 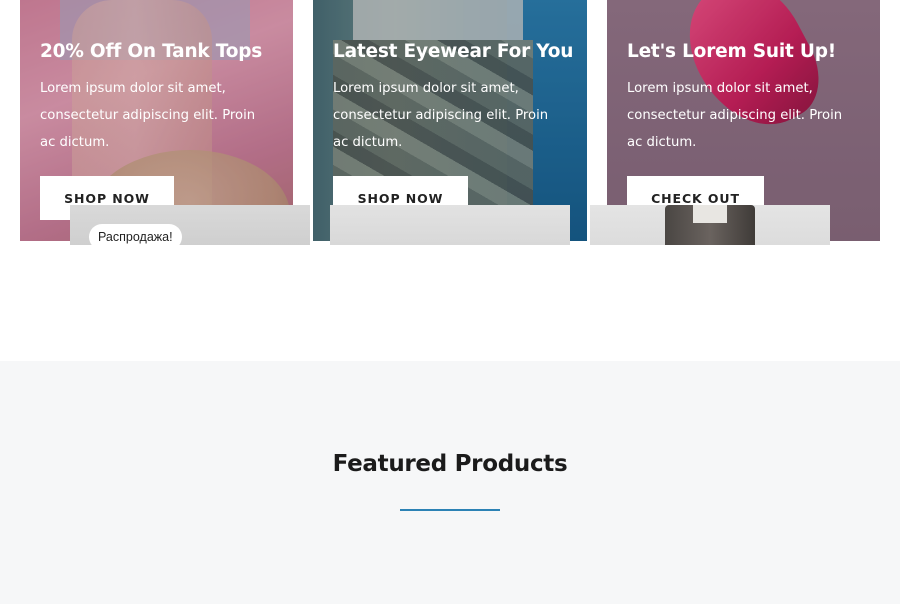 I want to click on sale-badge: Распродажа!, so click(x=135, y=234).